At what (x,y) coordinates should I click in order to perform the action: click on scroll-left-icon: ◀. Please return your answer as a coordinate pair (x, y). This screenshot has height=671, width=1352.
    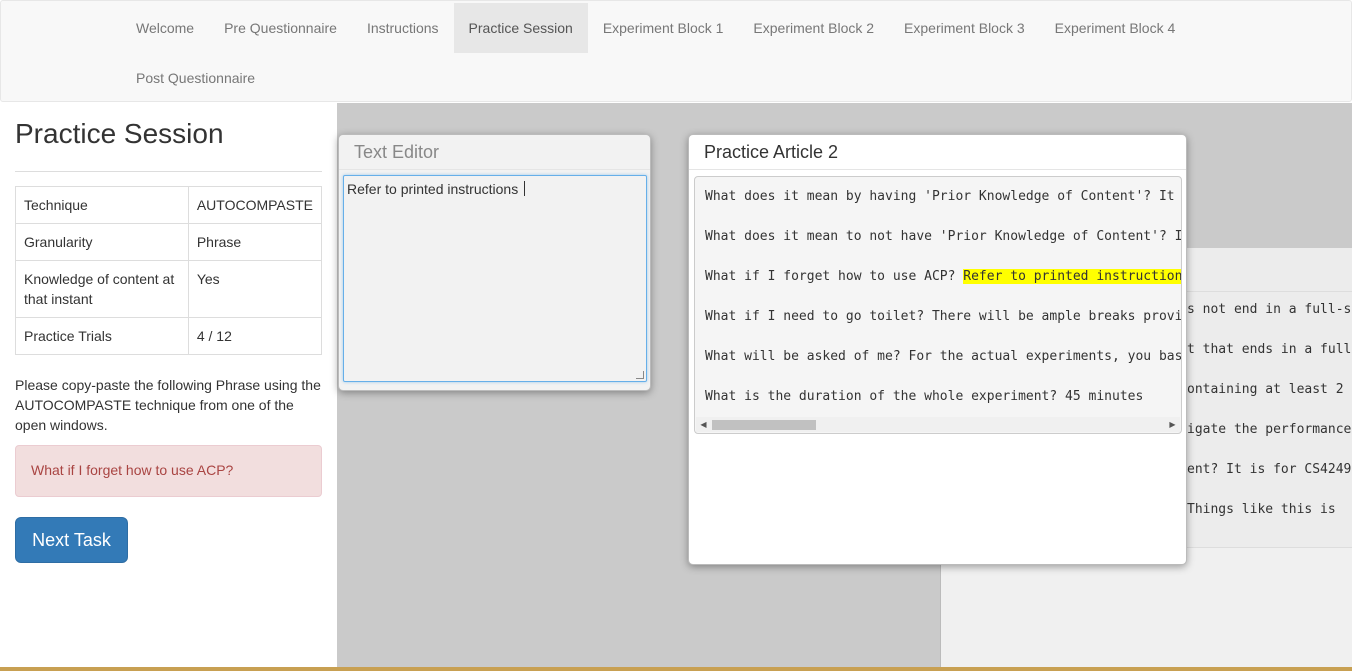
    Looking at the image, I should click on (703, 424).